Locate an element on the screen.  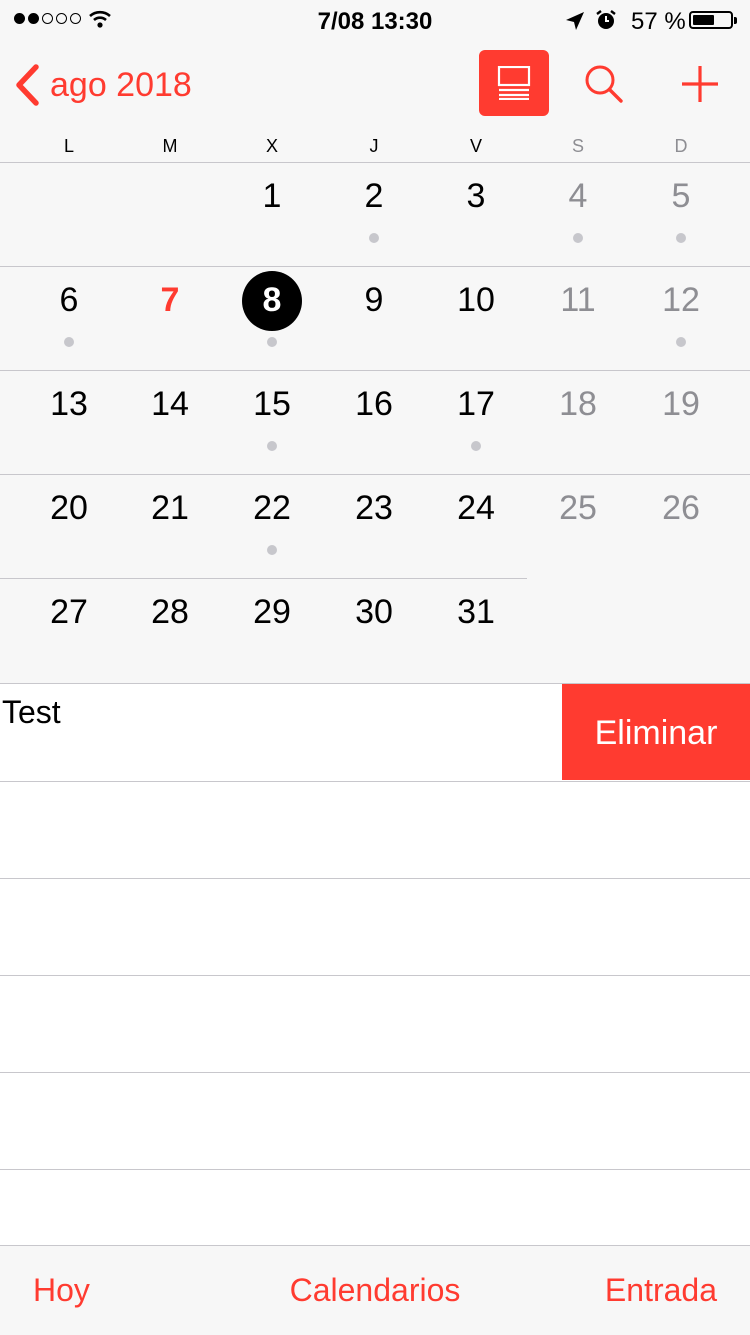
day-number: 14 is located at coordinates (170, 404).